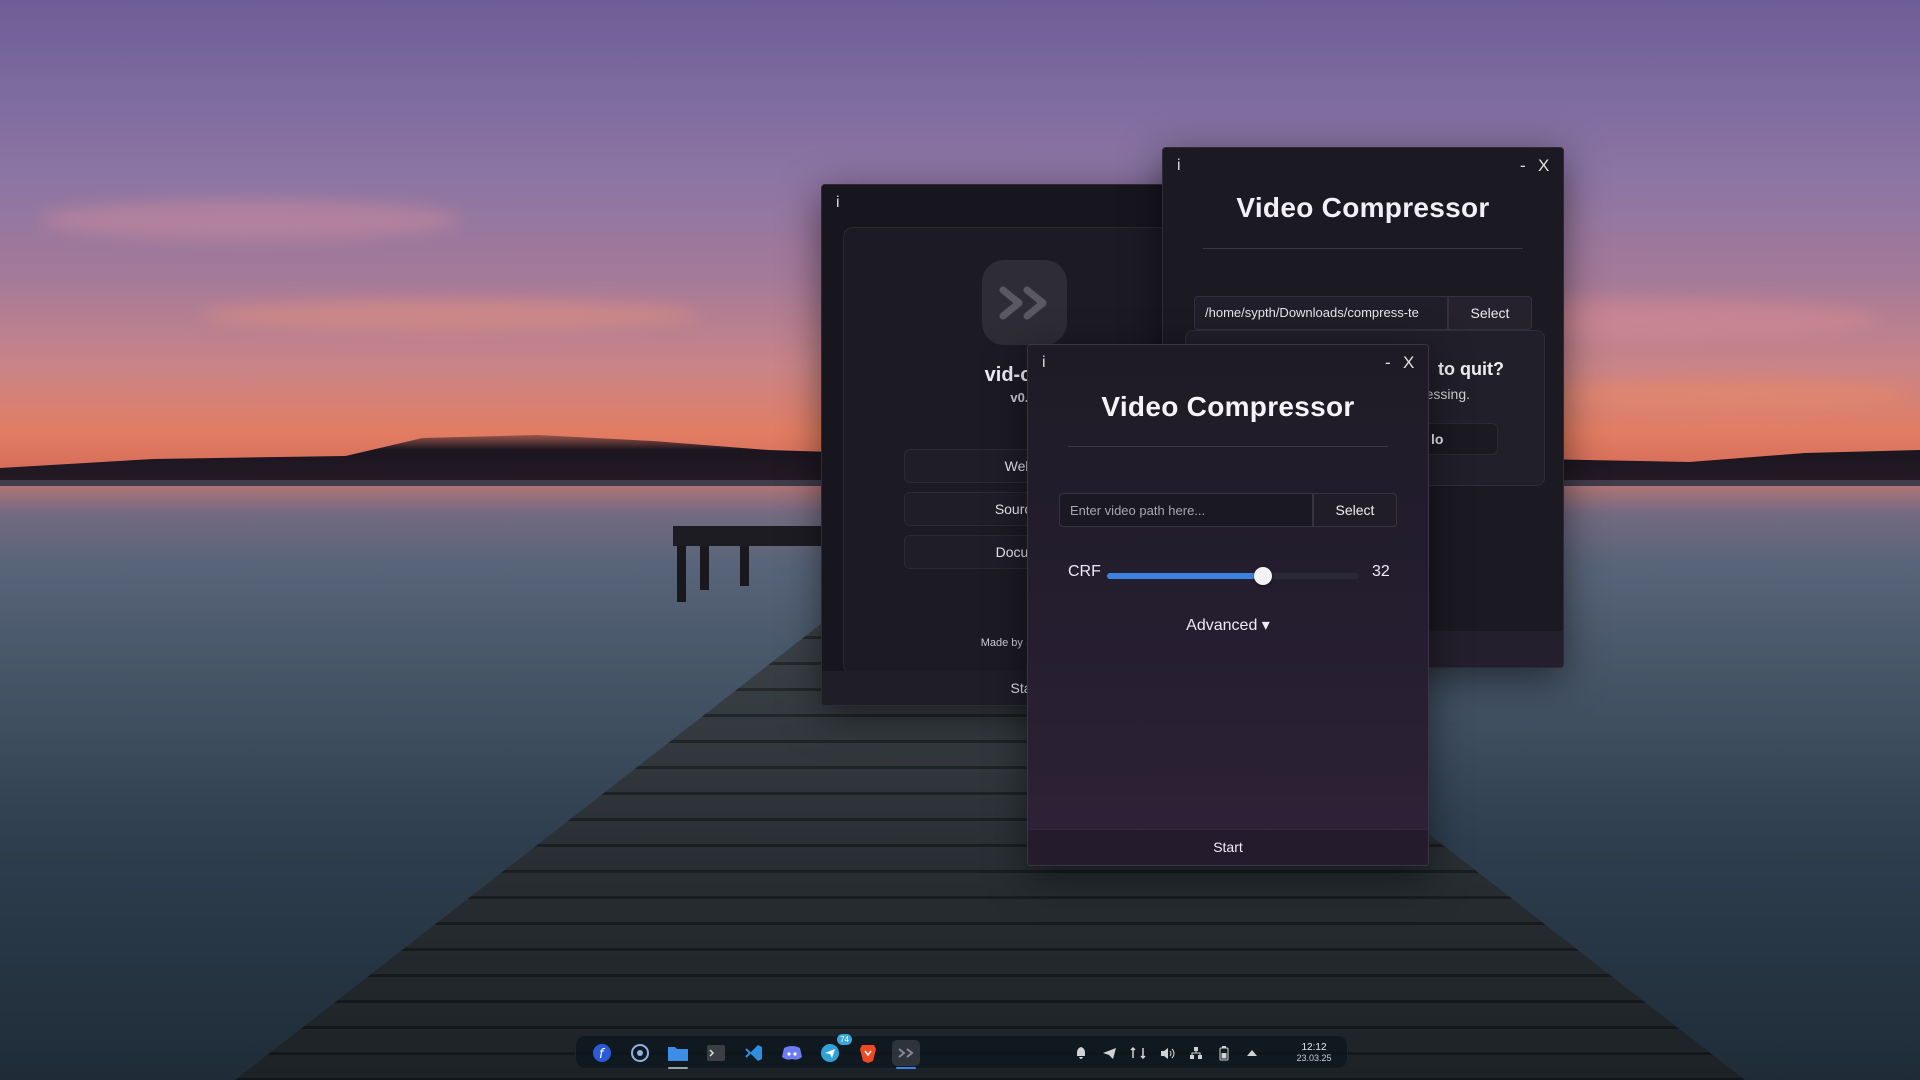 Image resolution: width=1920 pixels, height=1080 pixels. I want to click on crf-slider-track, so click(1233, 576).